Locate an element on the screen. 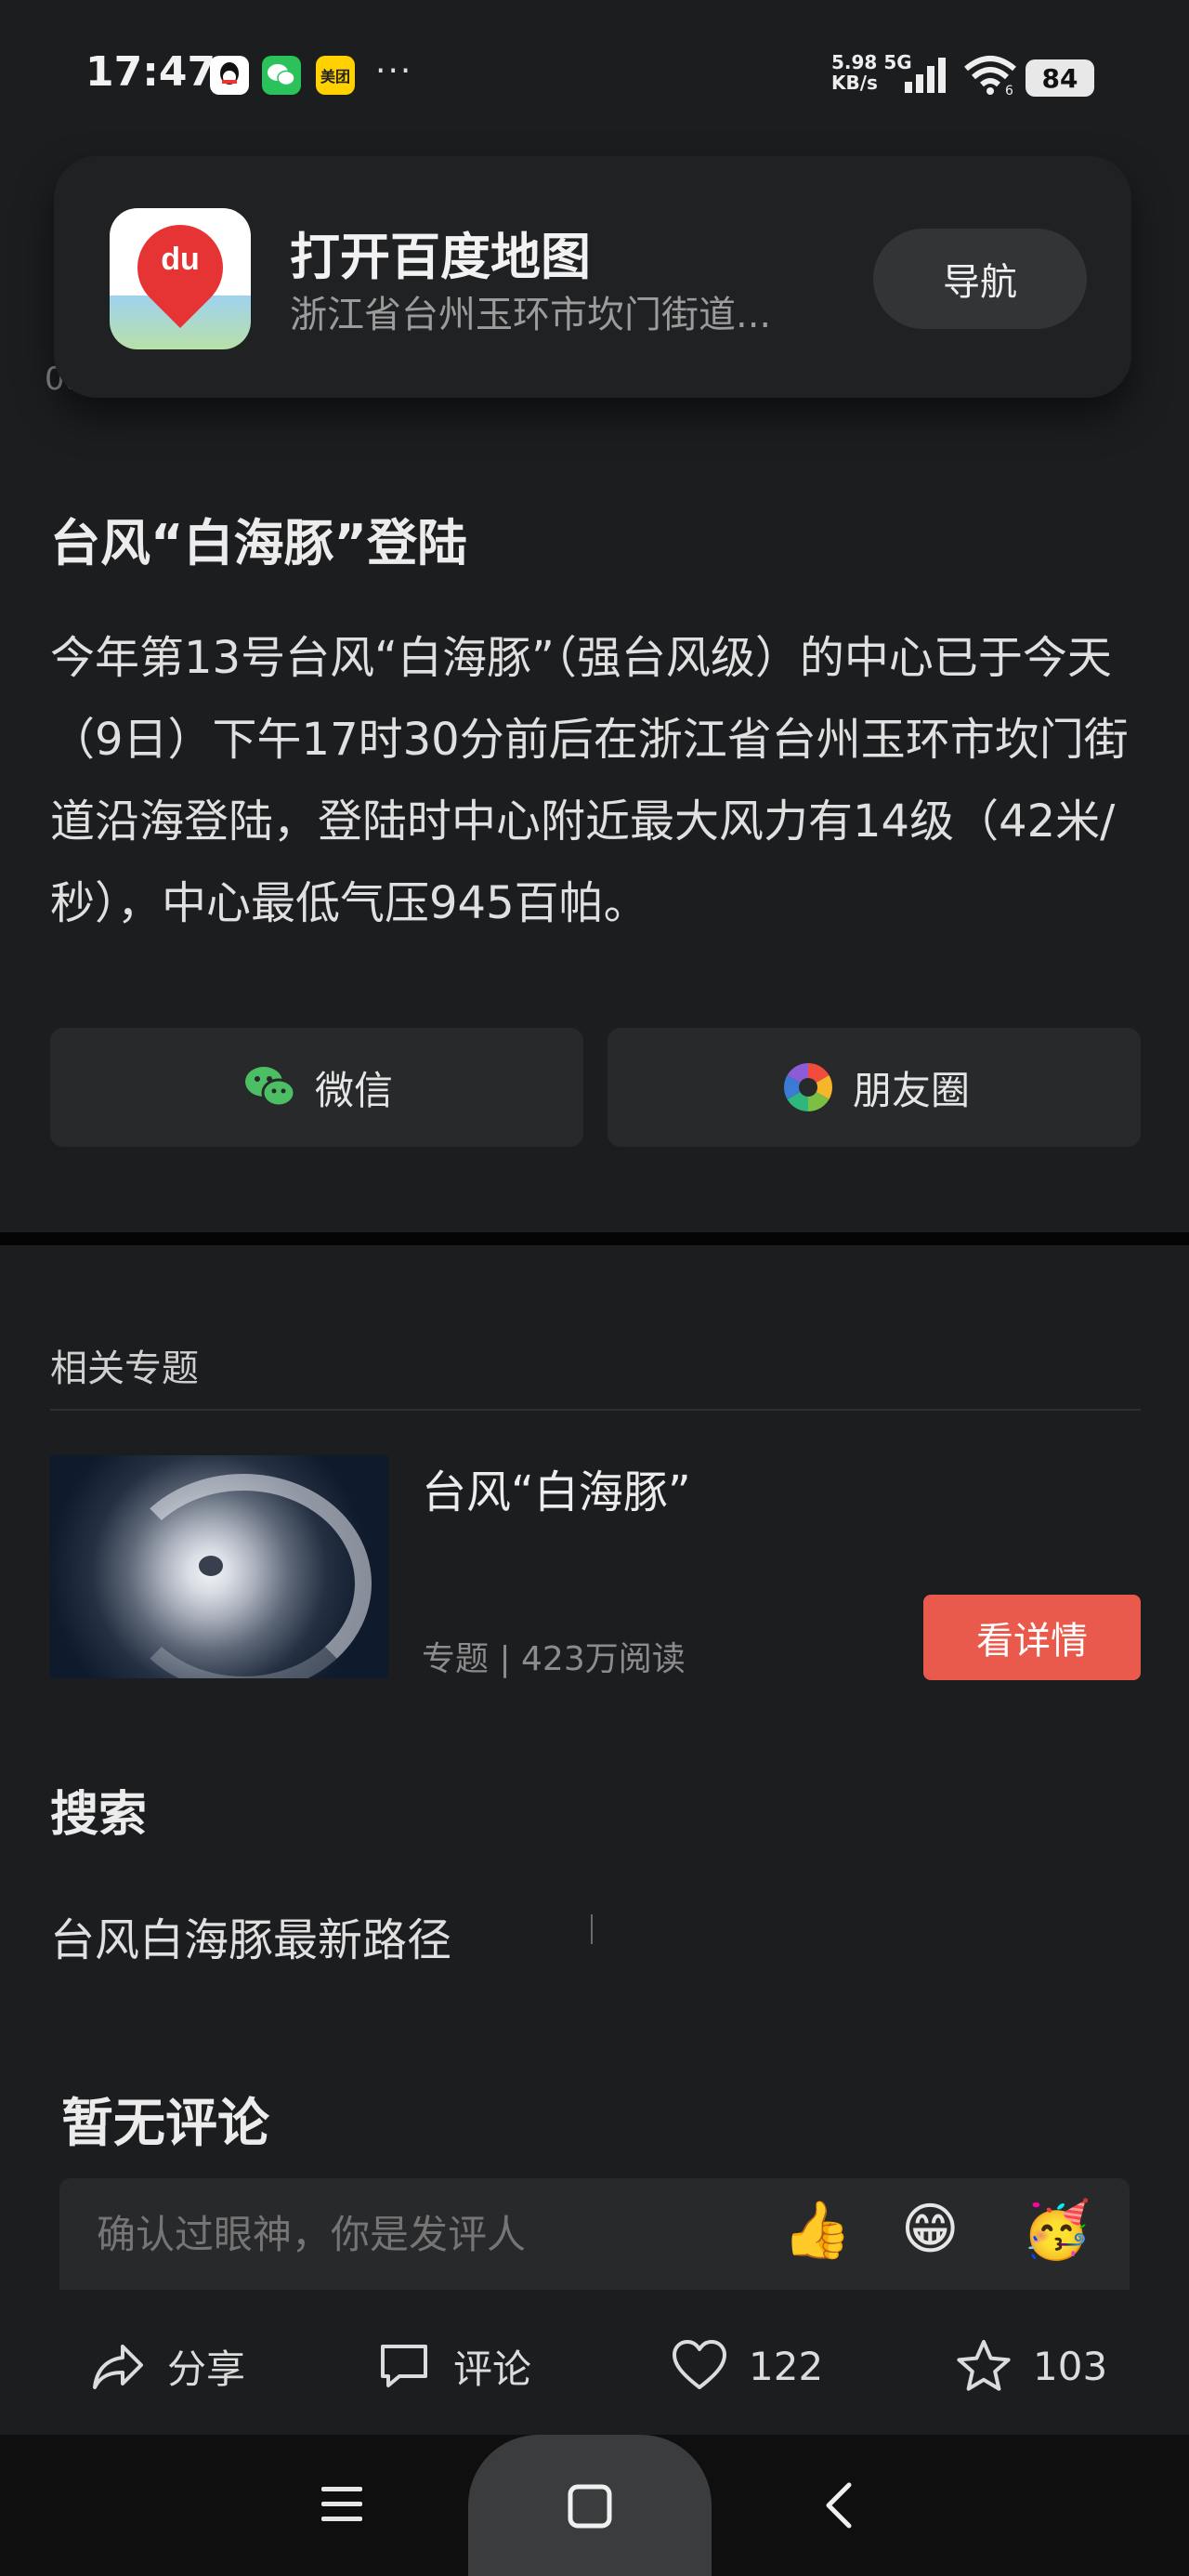 This screenshot has height=2576, width=1189. share-moments-label: 朋友圈 is located at coordinates (911, 1090).